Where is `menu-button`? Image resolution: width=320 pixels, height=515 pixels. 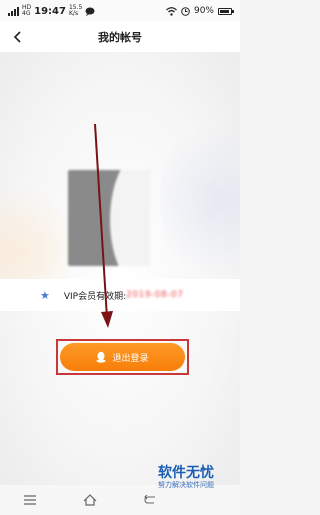 menu-button is located at coordinates (30, 500).